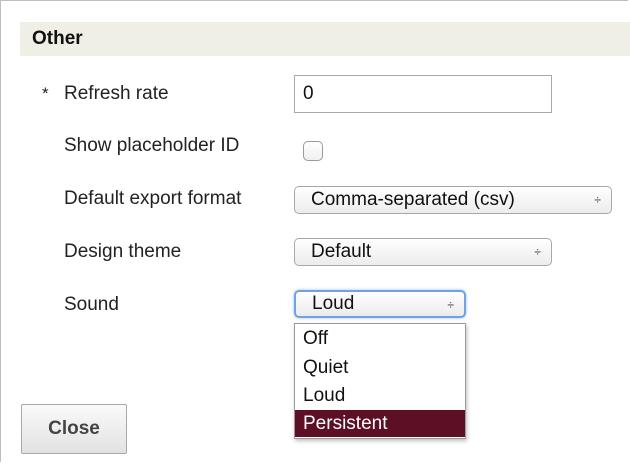 This screenshot has height=464, width=630. Describe the element at coordinates (413, 199) in the screenshot. I see `default-export-format-value: Comma-separated (csv)` at that location.